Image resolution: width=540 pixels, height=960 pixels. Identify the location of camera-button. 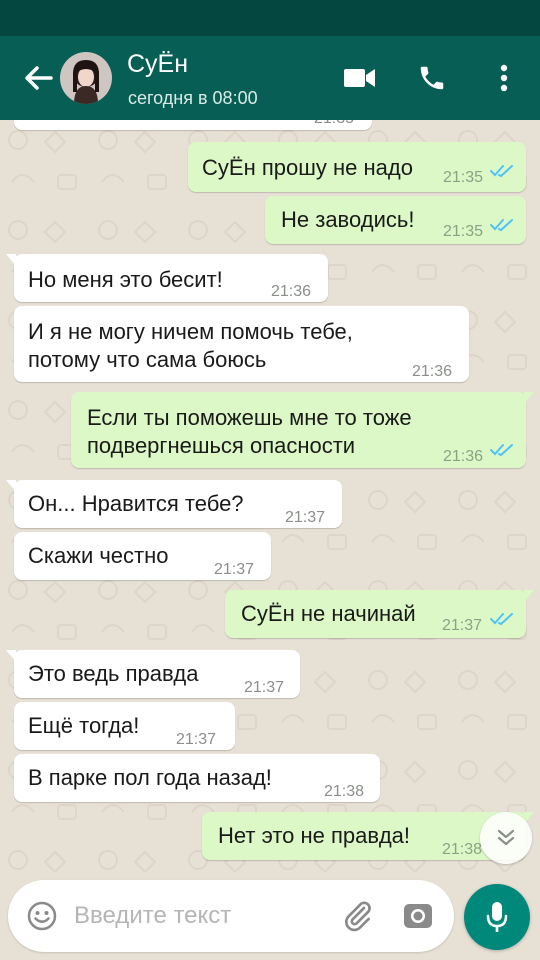
(418, 916).